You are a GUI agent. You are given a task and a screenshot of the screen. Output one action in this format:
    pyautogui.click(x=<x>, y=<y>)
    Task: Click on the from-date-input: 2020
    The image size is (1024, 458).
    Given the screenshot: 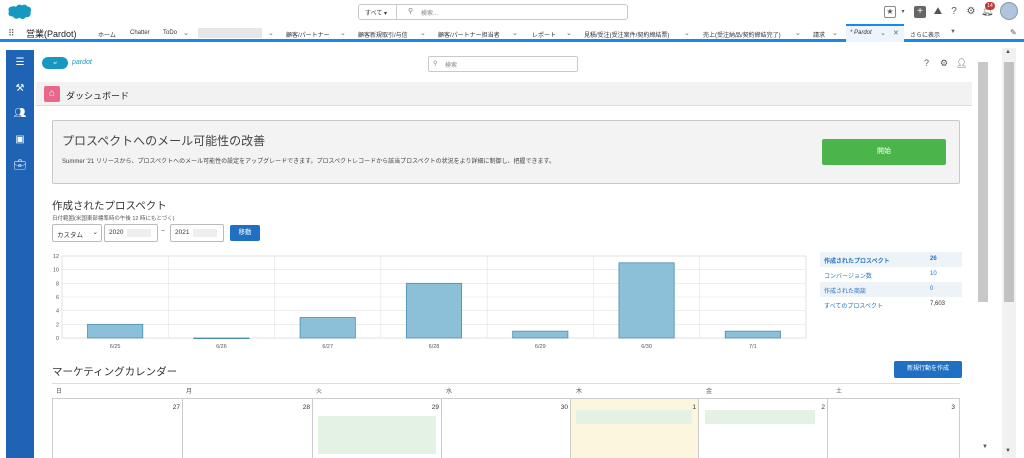 What is the action you would take?
    pyautogui.click(x=131, y=233)
    